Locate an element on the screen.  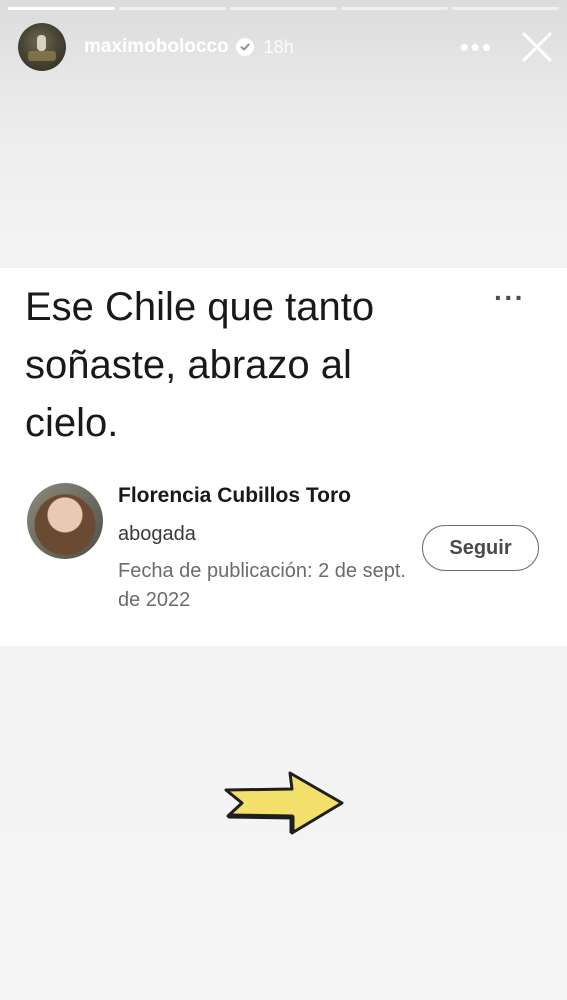
author-avatar is located at coordinates (65, 521).